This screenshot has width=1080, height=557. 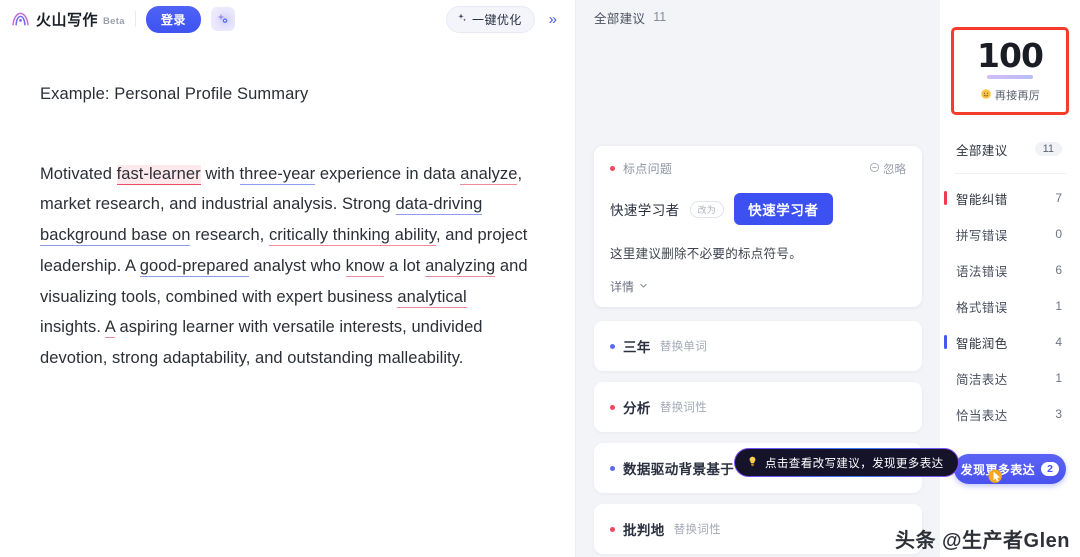 What do you see at coordinates (194, 266) in the screenshot?
I see `doc-highlight-sug: good-prepared` at bounding box center [194, 266].